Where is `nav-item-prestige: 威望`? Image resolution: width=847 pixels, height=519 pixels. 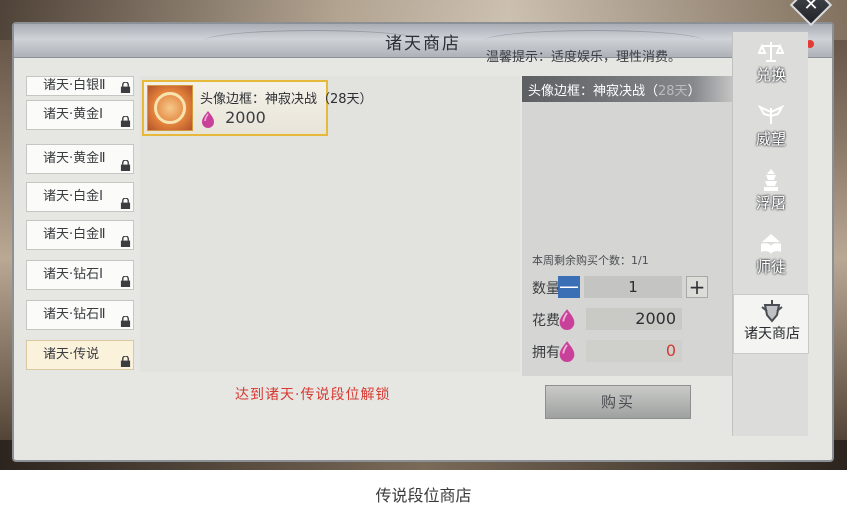 nav-item-prestige: 威望 is located at coordinates (771, 130).